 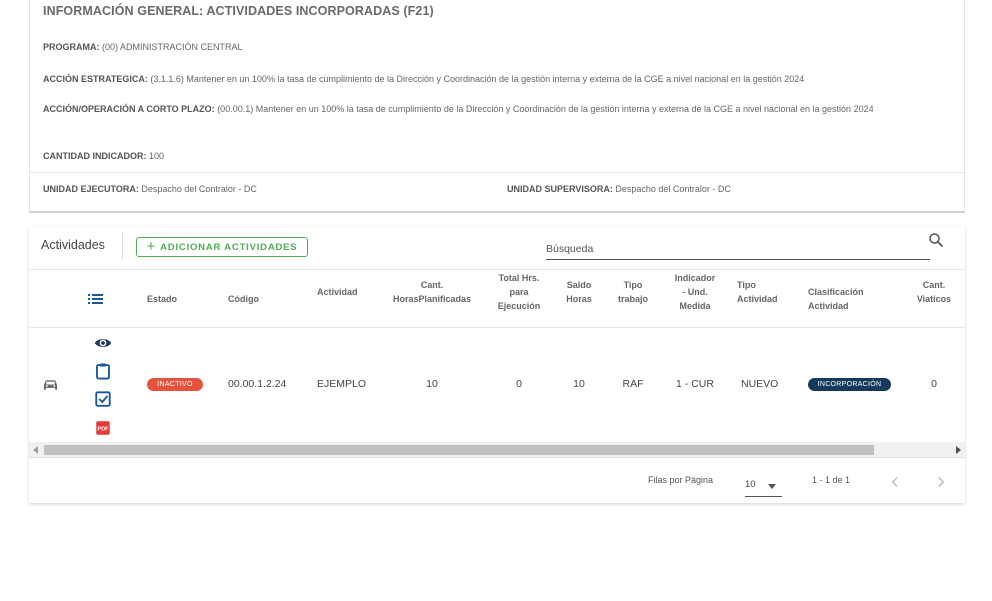 I want to click on col-total-hrs-line2: para, so click(x=519, y=292).